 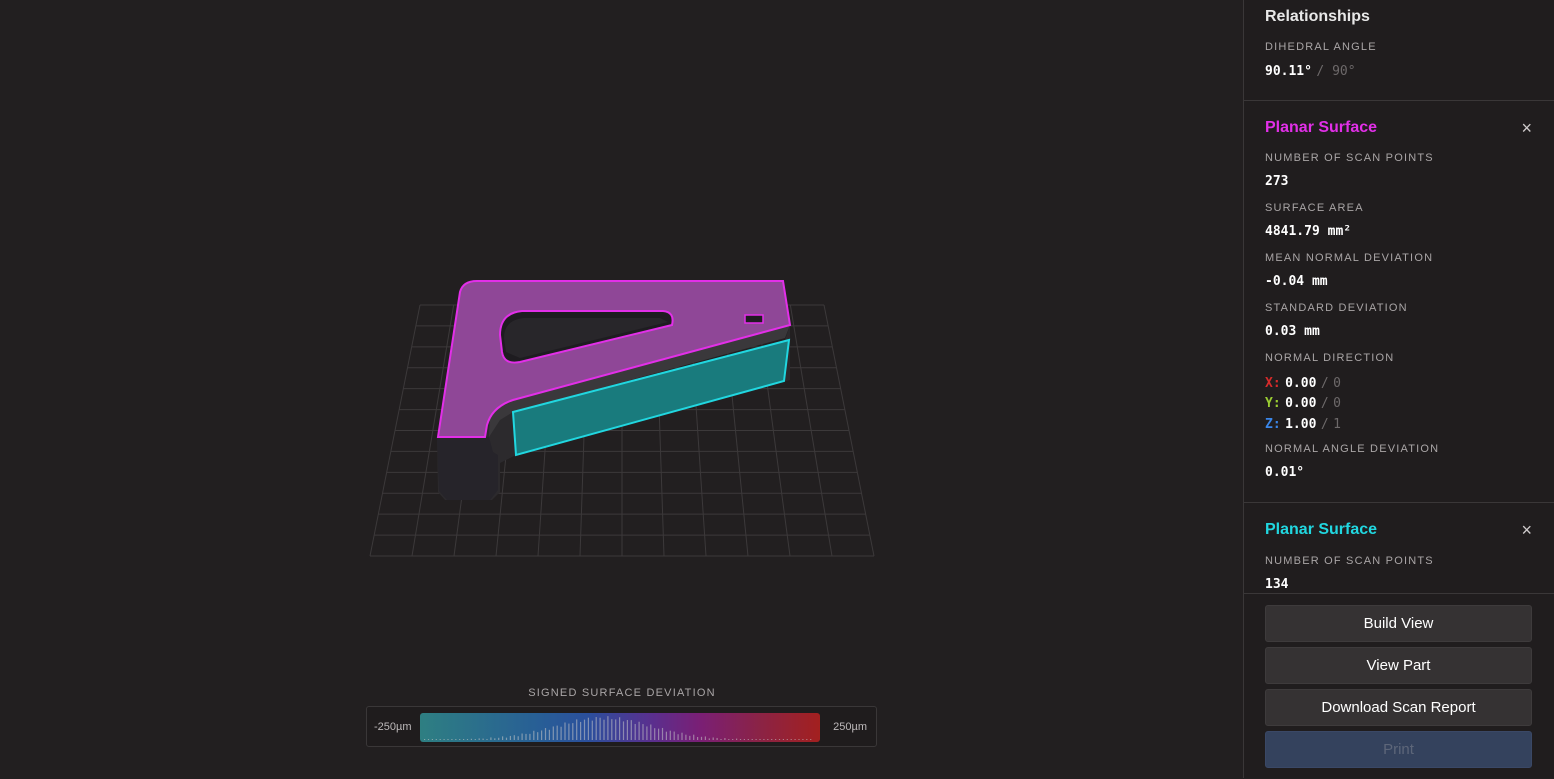 I want to click on deviation-gradient-bar, so click(x=620, y=727).